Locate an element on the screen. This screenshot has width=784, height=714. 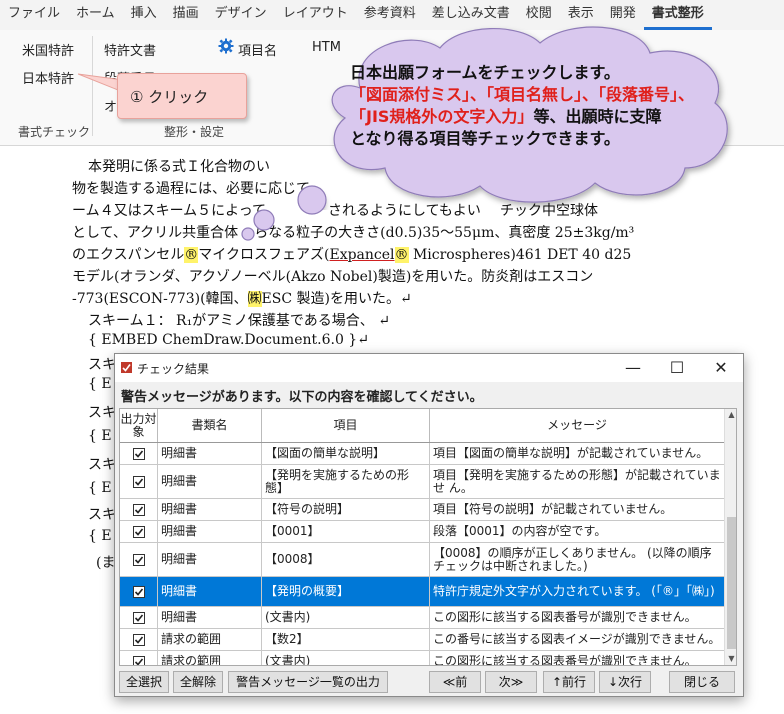
cloud-text-line: 「図面添付ミス」、「項目名無し」、「段落番号」、 is located at coordinates (540, 95).